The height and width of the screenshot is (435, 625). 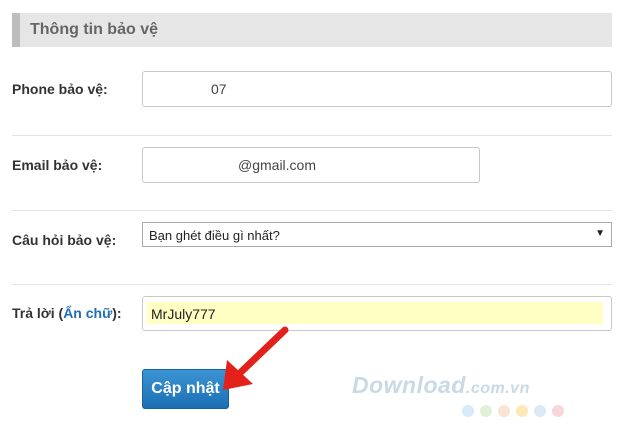 I want to click on phone-label: Phone bảo vệ:, so click(x=60, y=89).